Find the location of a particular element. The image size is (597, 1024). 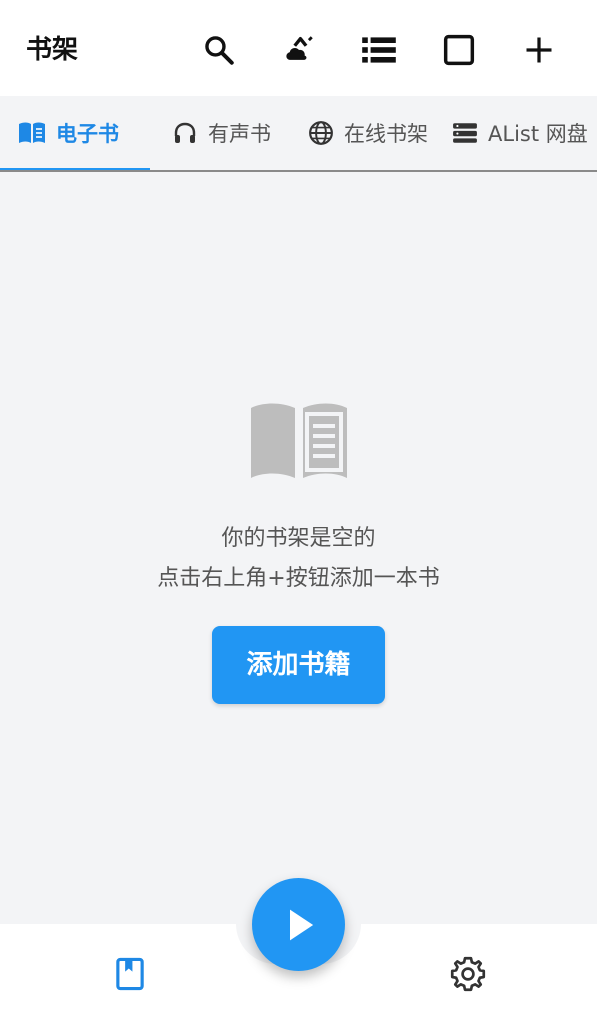

select-button is located at coordinates (459, 50).